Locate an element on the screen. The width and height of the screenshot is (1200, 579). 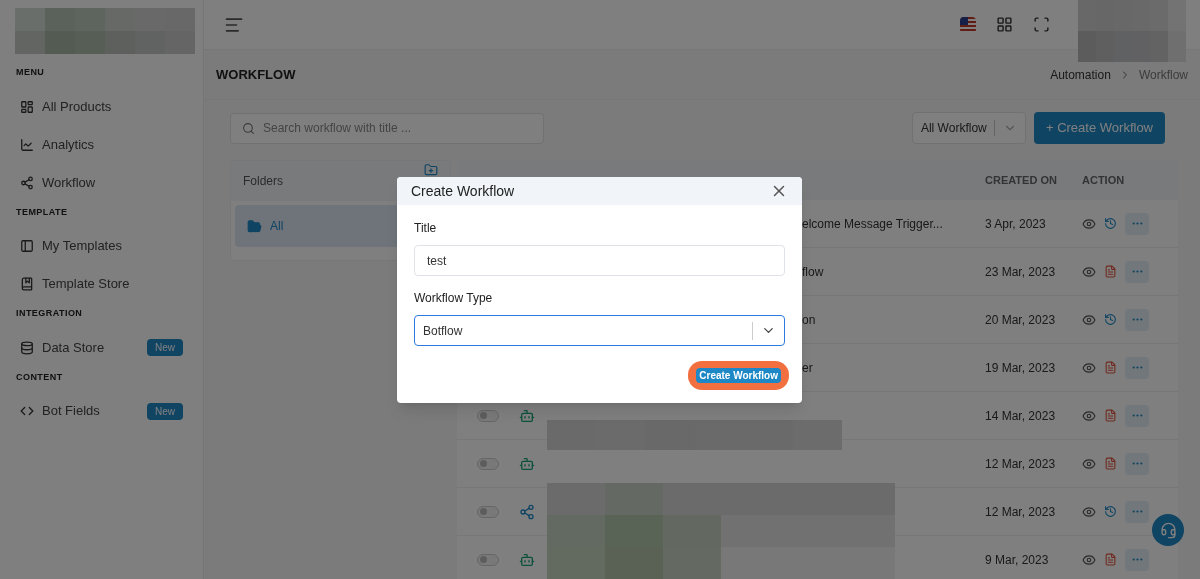
workflow-type-select: Botflow is located at coordinates (599, 330).